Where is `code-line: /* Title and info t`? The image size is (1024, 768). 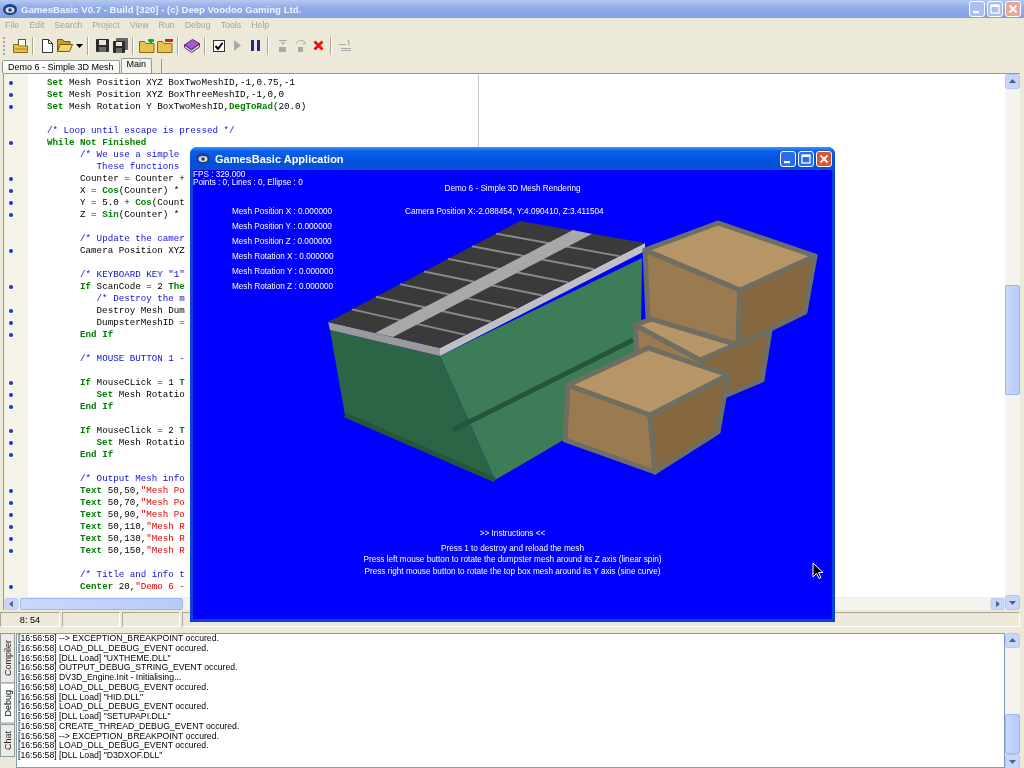 code-line: /* Title and info t is located at coordinates (132, 575).